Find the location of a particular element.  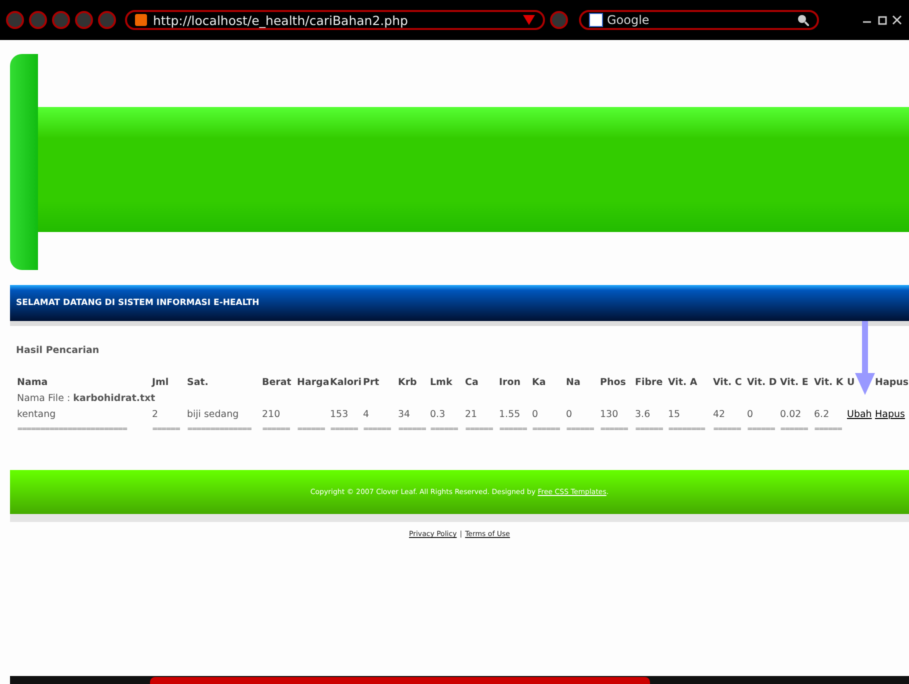

column-header: Nama is located at coordinates (33, 382).